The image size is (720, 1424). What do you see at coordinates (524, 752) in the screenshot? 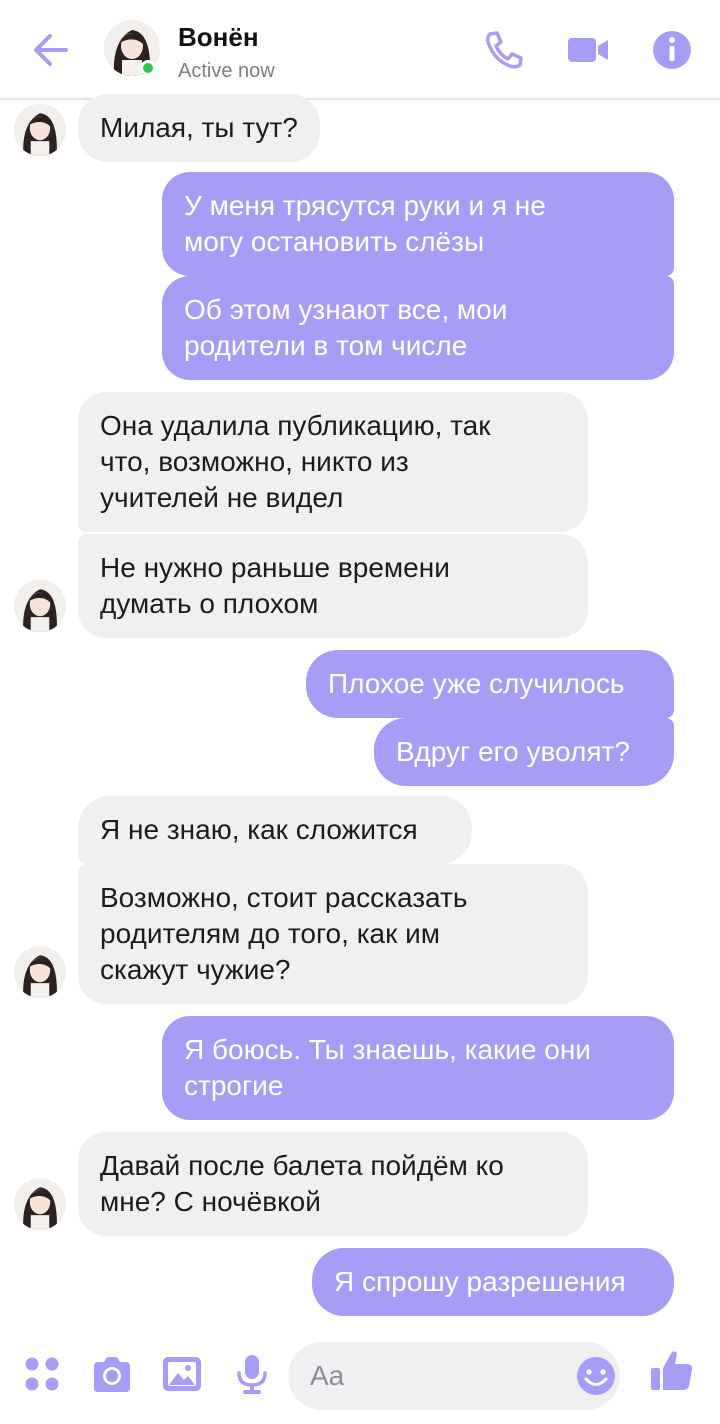
I see `message-bubble-outgoing: Вдруг его уволят?` at bounding box center [524, 752].